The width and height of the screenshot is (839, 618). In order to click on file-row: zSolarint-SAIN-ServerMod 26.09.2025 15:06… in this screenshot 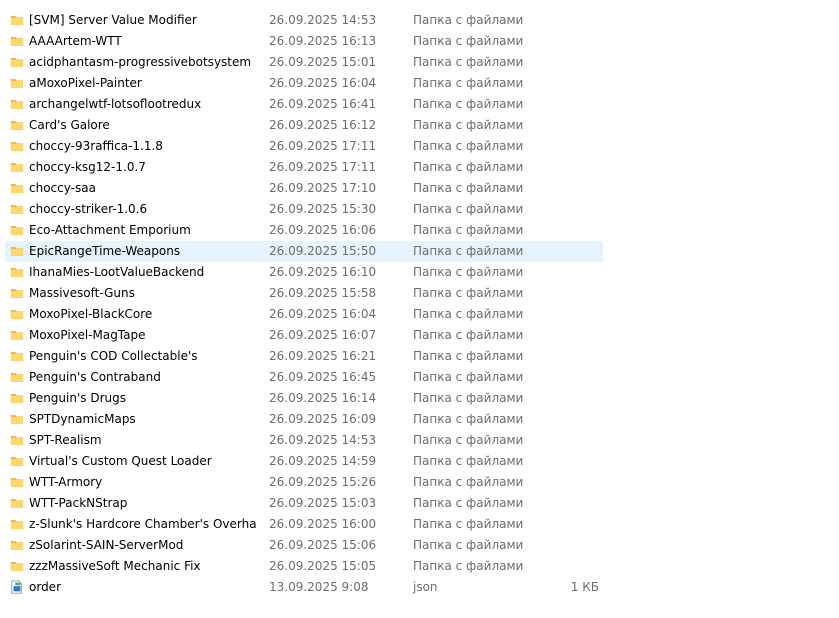, I will do `click(419, 545)`.